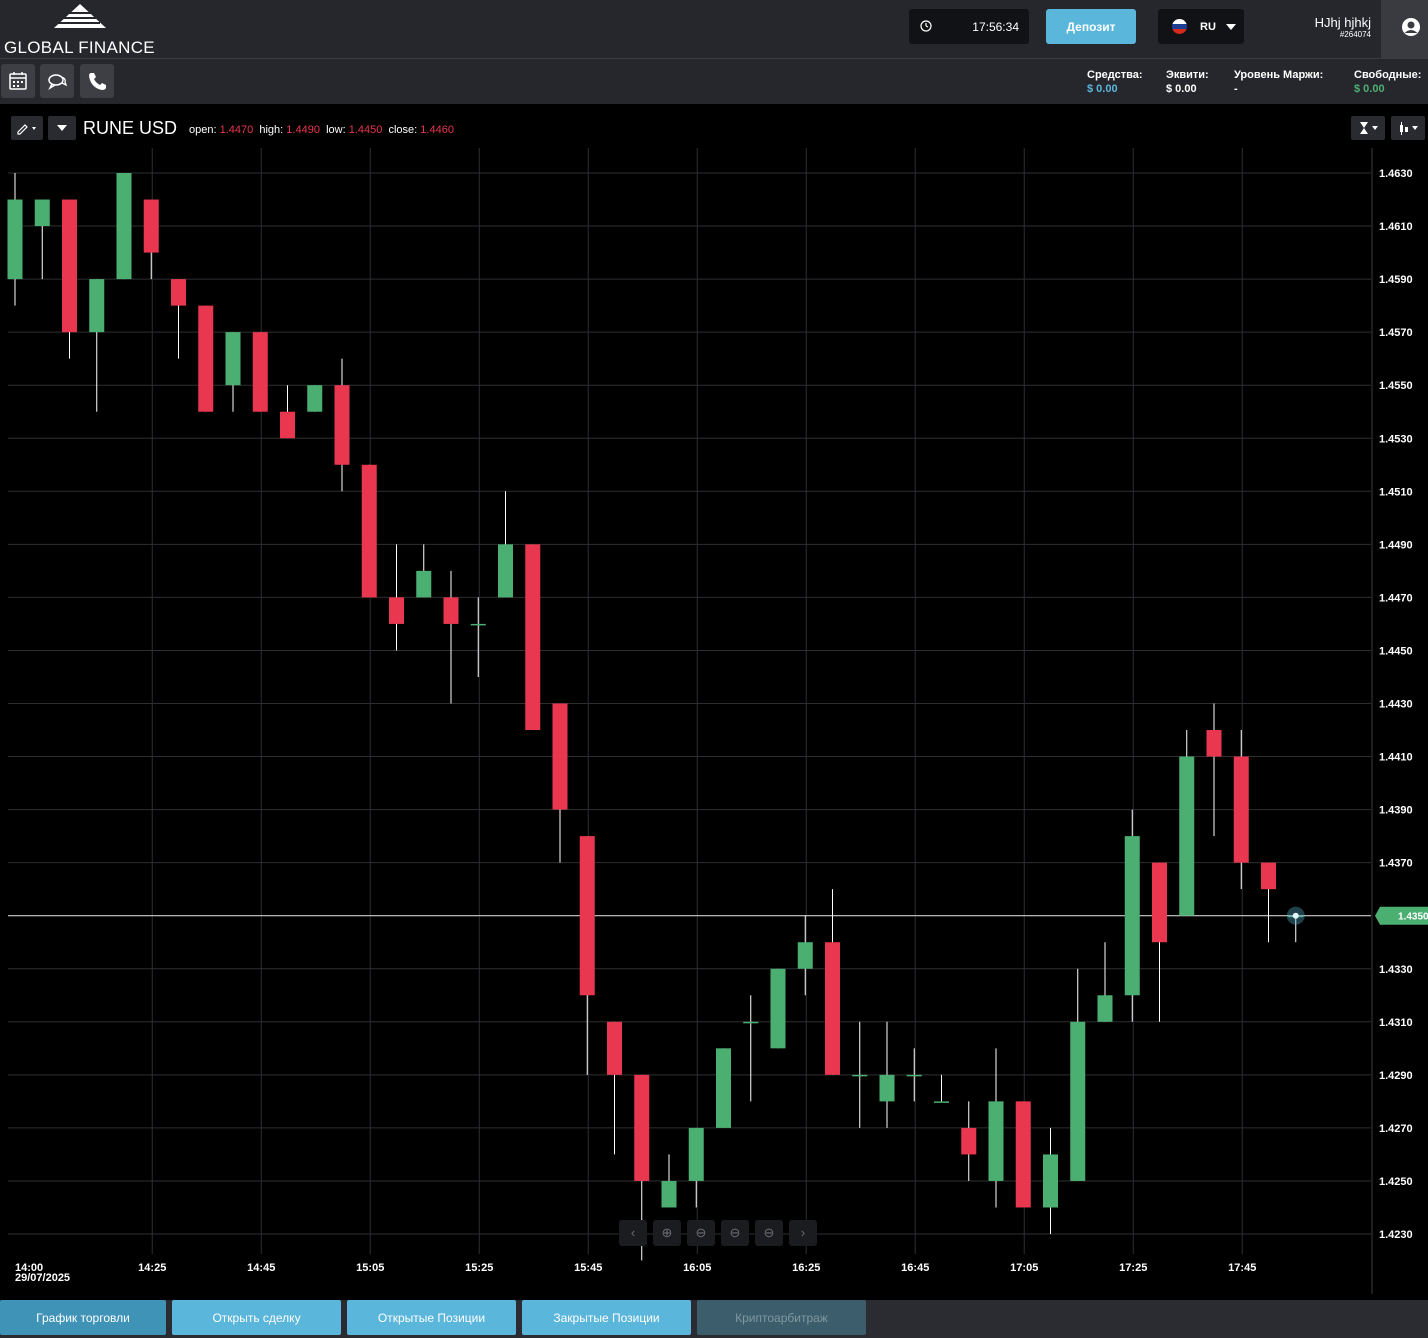  Describe the element at coordinates (256, 1317) in the screenshot. I see `tab-open-trade: Открыть сделку` at that location.